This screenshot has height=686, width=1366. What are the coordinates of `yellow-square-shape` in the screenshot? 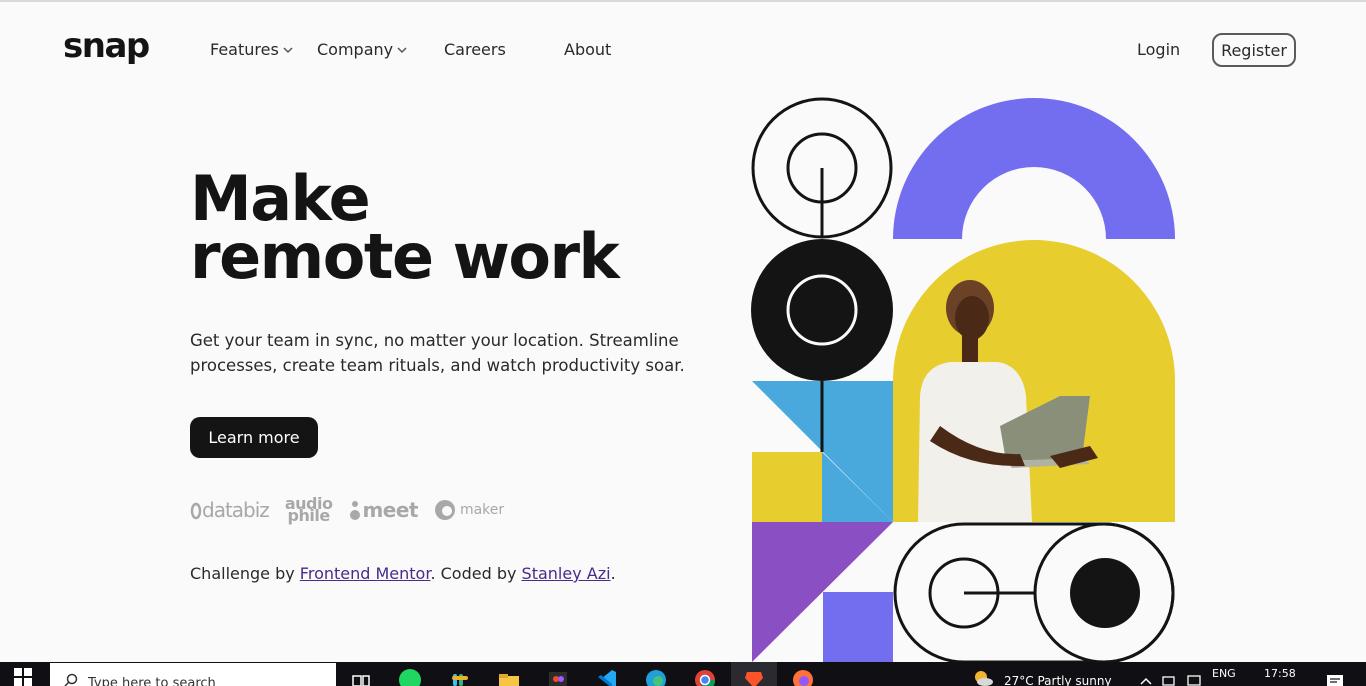 It's located at (787, 487).